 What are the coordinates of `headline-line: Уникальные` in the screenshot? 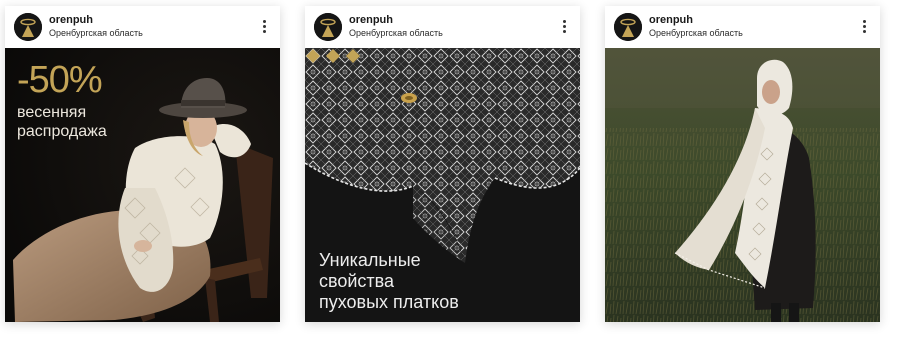 It's located at (370, 260).